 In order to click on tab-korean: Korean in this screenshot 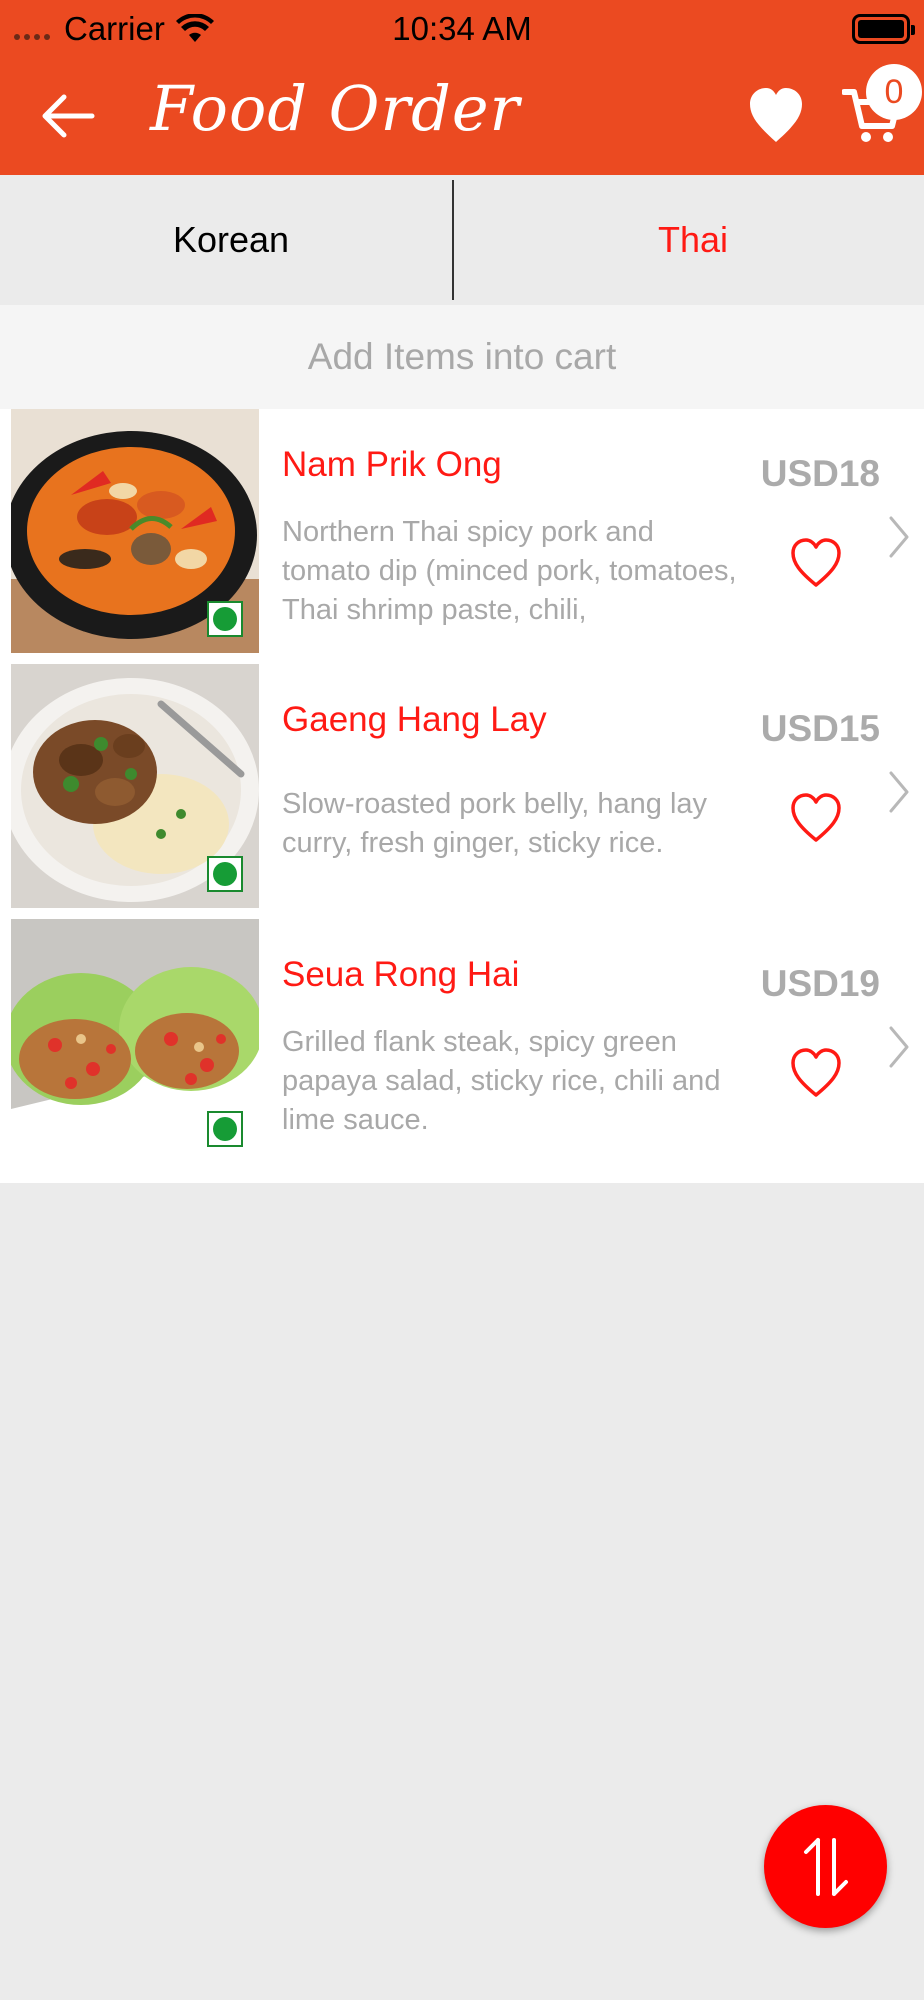, I will do `click(231, 240)`.